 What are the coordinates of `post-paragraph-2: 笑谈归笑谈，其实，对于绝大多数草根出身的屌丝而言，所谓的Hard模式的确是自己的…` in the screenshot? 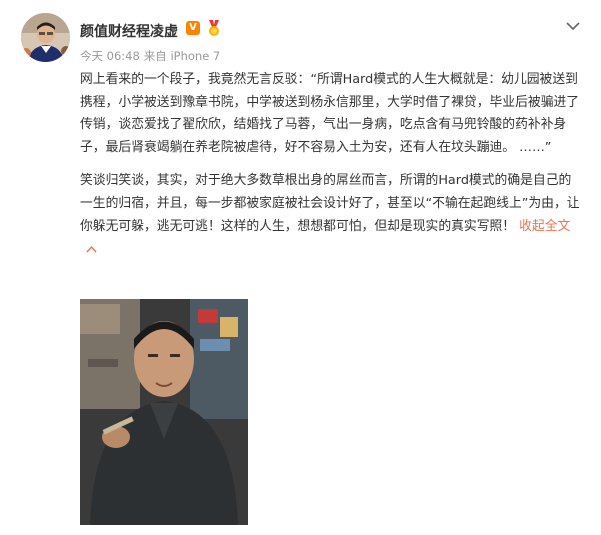 It's located at (330, 215).